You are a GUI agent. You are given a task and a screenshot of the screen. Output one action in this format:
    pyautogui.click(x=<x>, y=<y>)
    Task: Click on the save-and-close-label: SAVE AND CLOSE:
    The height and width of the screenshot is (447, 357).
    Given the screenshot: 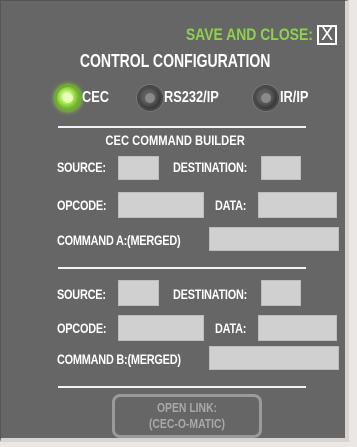 What is the action you would take?
    pyautogui.click(x=249, y=35)
    